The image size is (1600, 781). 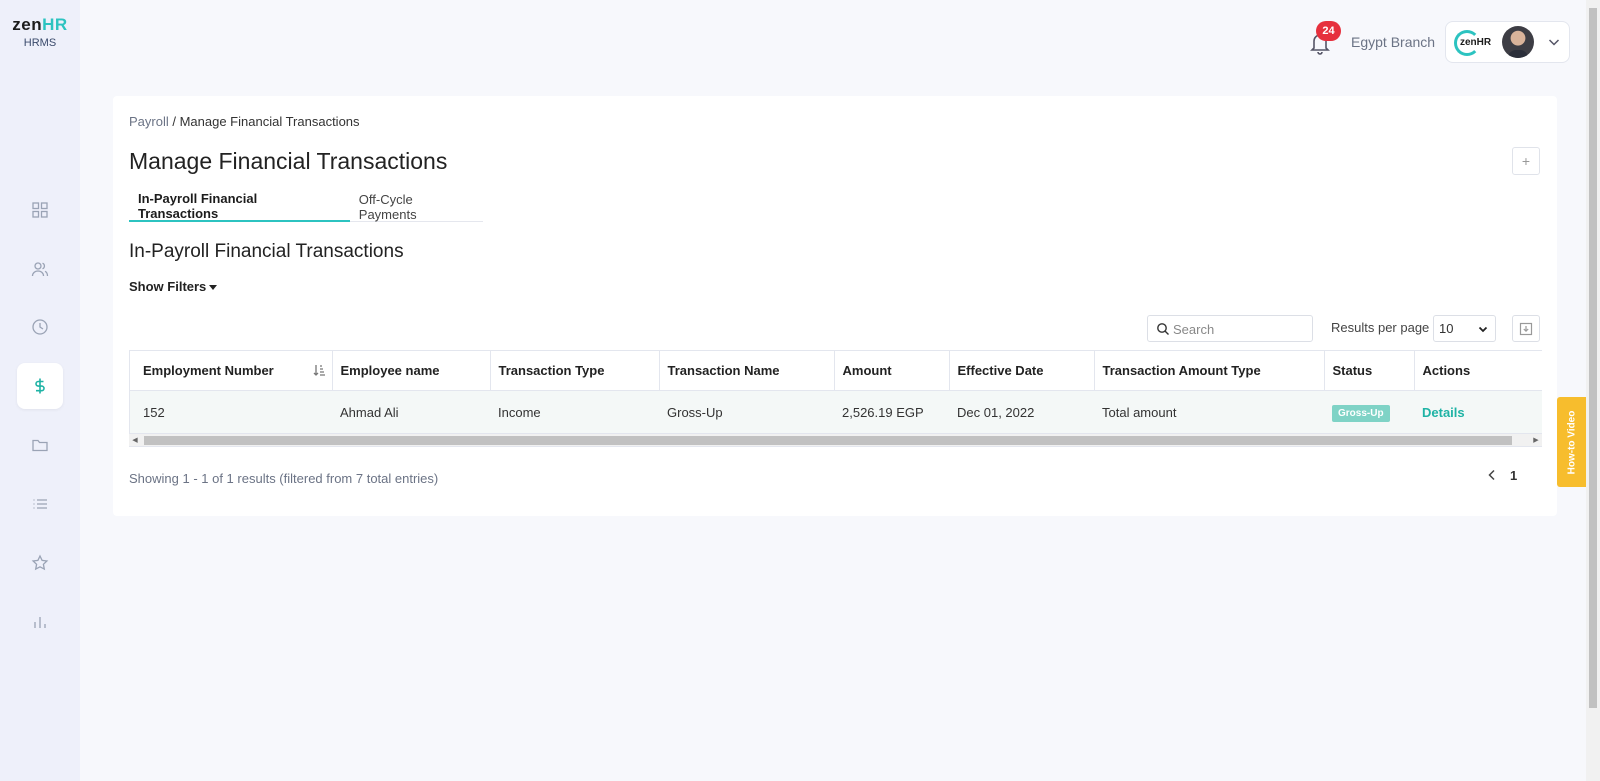 What do you see at coordinates (173, 286) in the screenshot?
I see `show-filters-toggle: Show Filters` at bounding box center [173, 286].